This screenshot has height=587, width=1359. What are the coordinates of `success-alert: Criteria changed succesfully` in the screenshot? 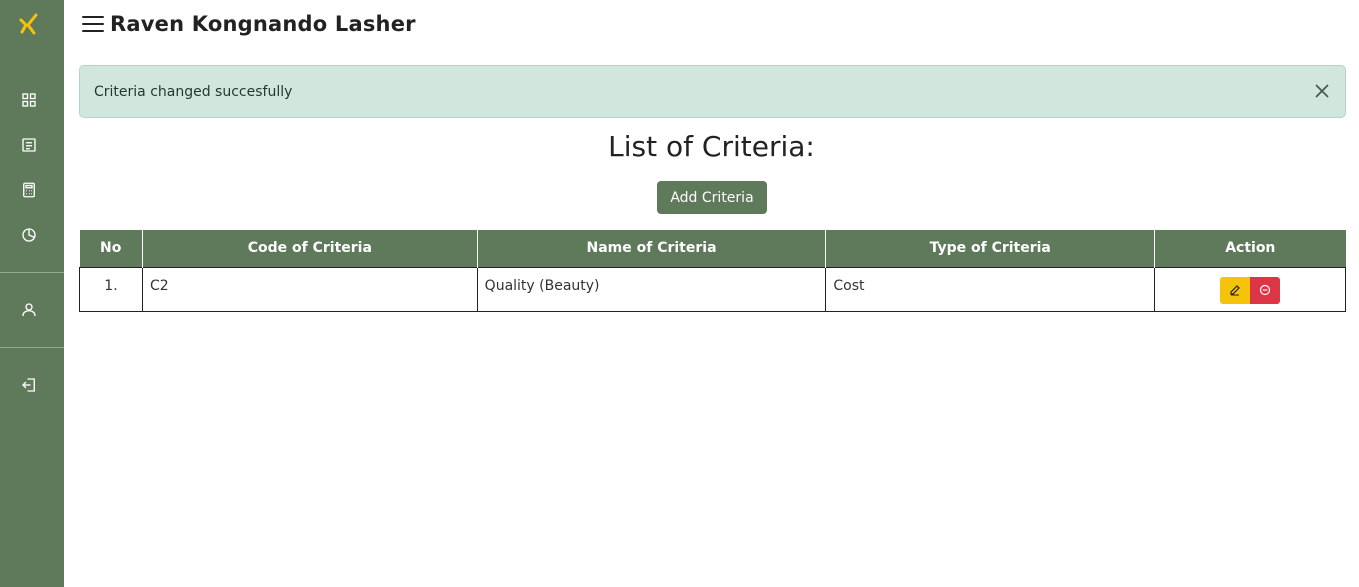 It's located at (712, 91).